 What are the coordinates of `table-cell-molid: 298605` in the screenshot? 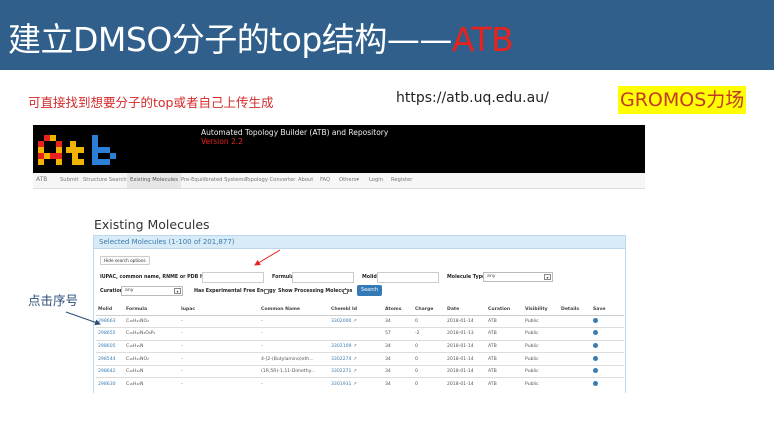 It's located at (110, 346).